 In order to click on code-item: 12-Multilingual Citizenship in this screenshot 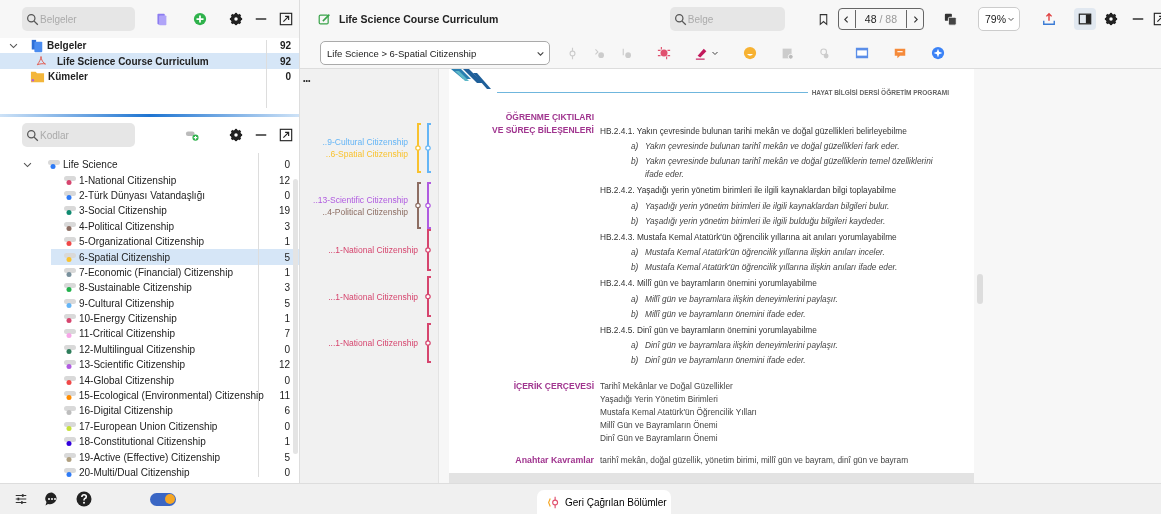, I will do `click(169, 349)`.